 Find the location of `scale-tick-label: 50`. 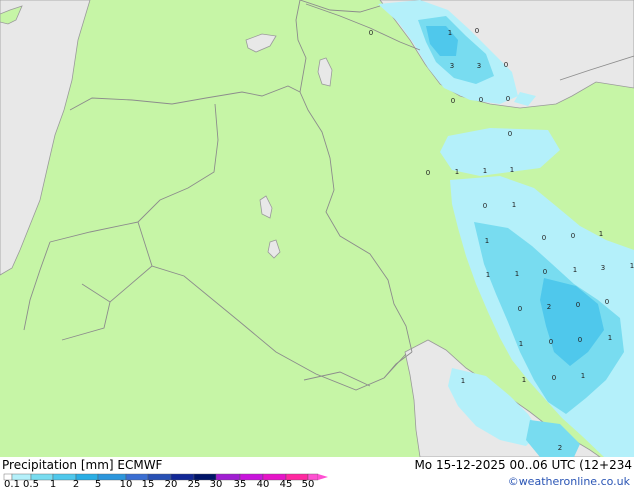

scale-tick-label: 50 is located at coordinates (308, 484).